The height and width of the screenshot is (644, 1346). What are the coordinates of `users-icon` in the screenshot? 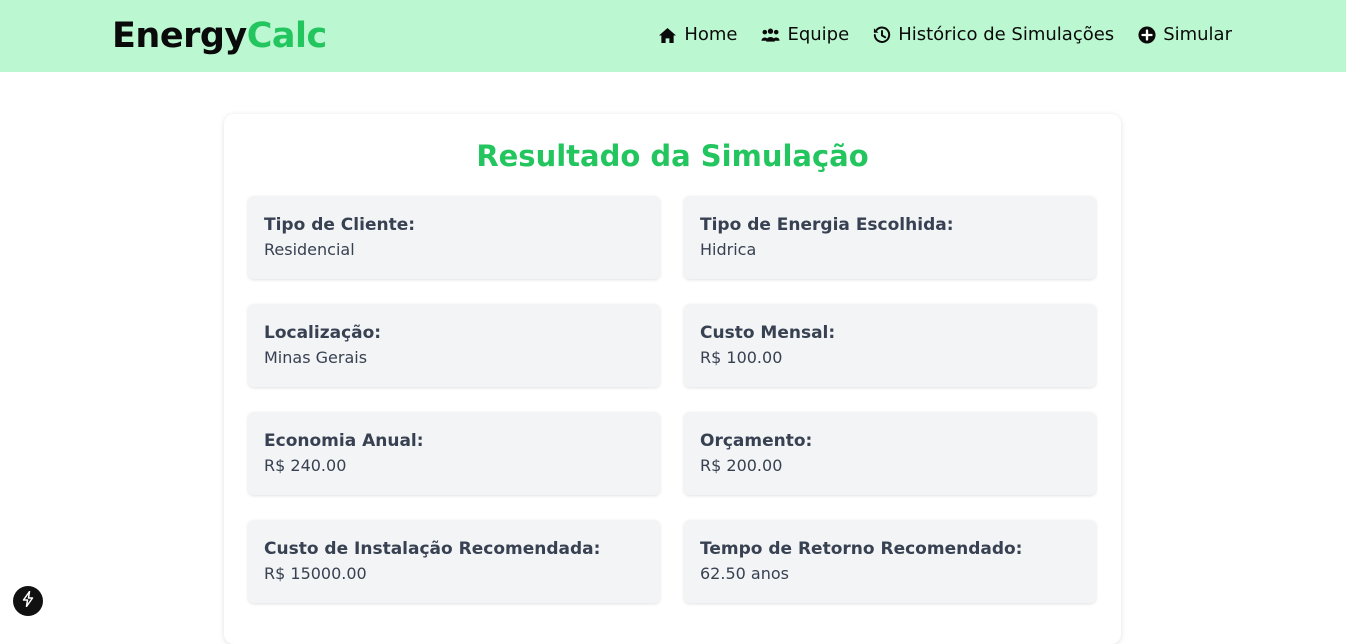 It's located at (770, 35).